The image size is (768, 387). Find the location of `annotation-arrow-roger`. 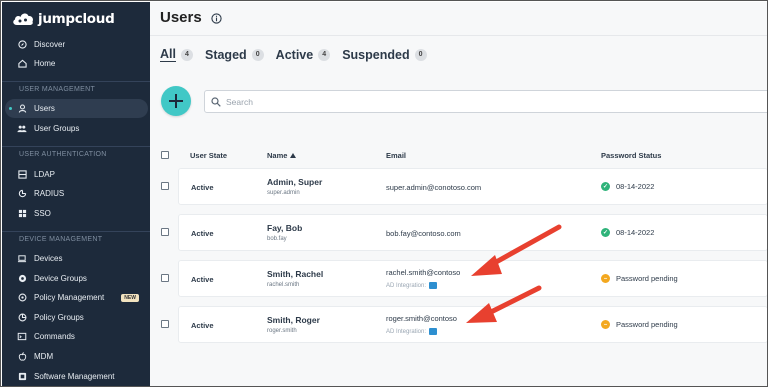

annotation-arrow-roger is located at coordinates (504, 304).